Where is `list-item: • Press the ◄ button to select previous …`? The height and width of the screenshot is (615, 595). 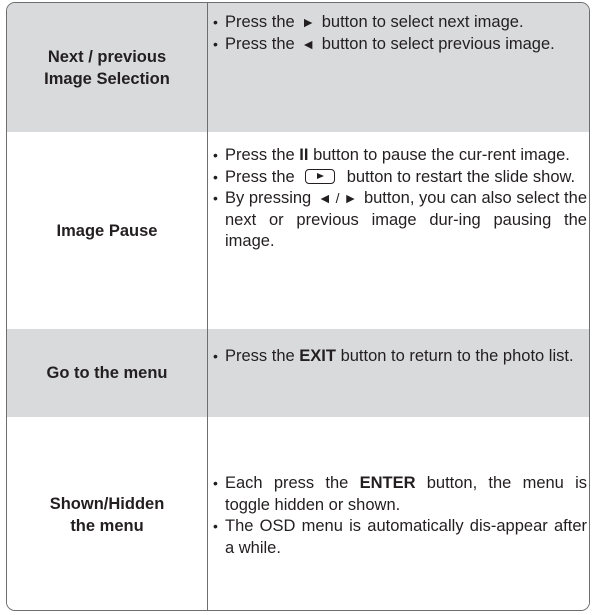 list-item: • Press the ◄ button to select previous … is located at coordinates (400, 45).